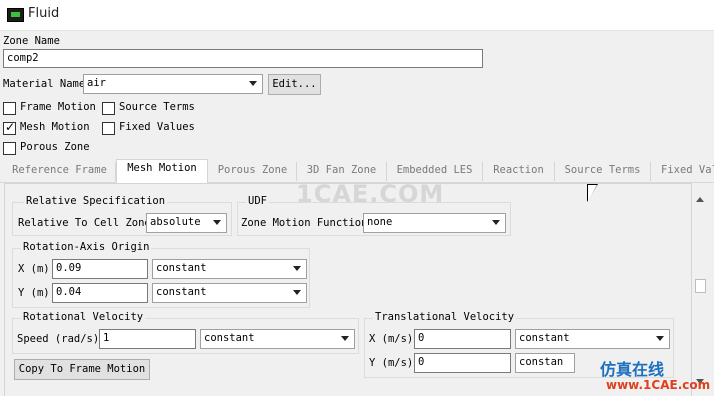  Describe the element at coordinates (58, 339) in the screenshot. I see `speed-label: Speed (rad/s)` at that location.